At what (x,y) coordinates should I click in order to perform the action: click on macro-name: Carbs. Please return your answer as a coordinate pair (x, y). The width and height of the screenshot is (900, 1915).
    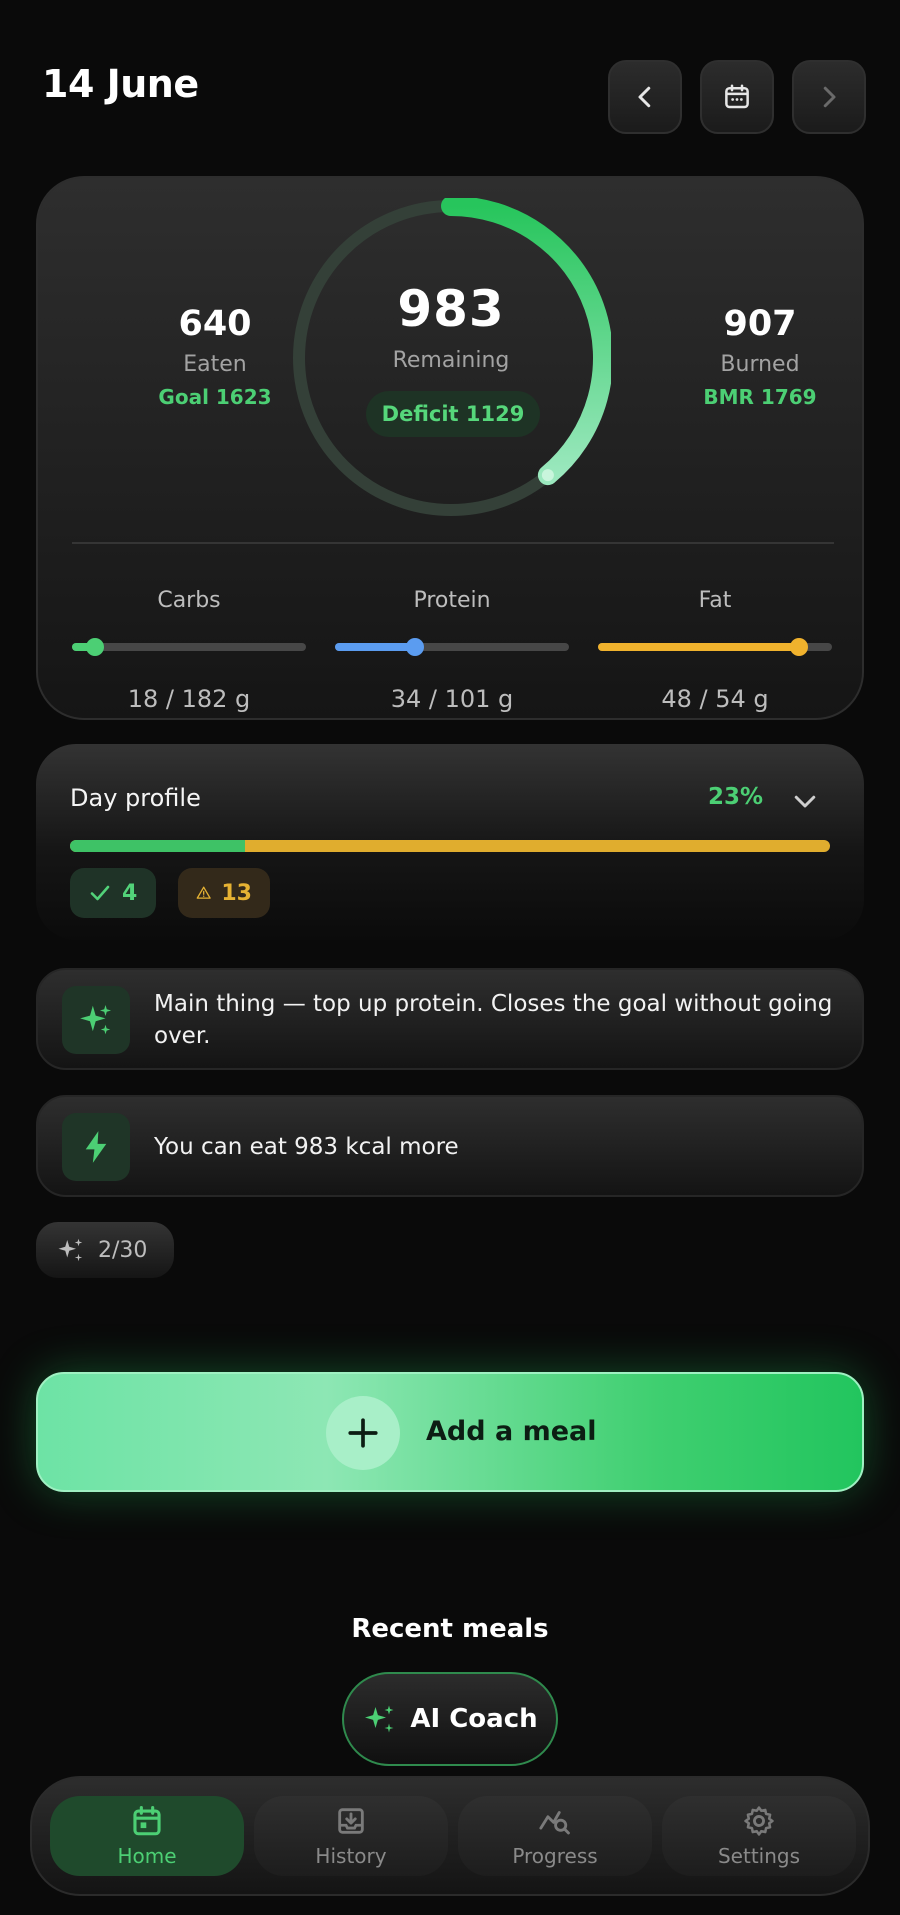
    Looking at the image, I should click on (189, 600).